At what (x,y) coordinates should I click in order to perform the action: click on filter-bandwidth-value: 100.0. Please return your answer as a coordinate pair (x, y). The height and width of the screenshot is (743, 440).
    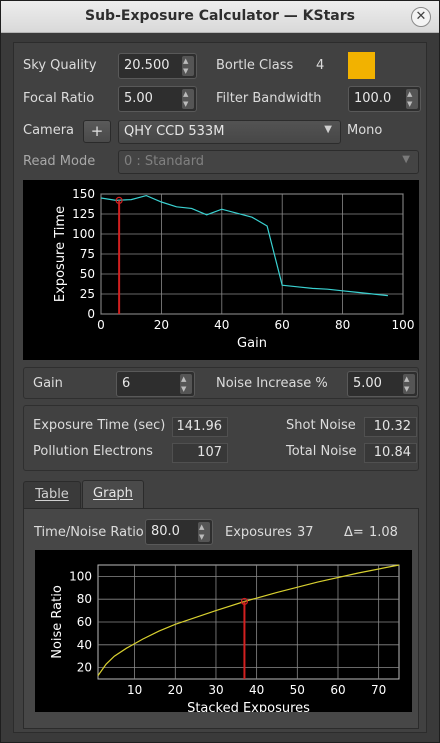
    Looking at the image, I should click on (373, 98).